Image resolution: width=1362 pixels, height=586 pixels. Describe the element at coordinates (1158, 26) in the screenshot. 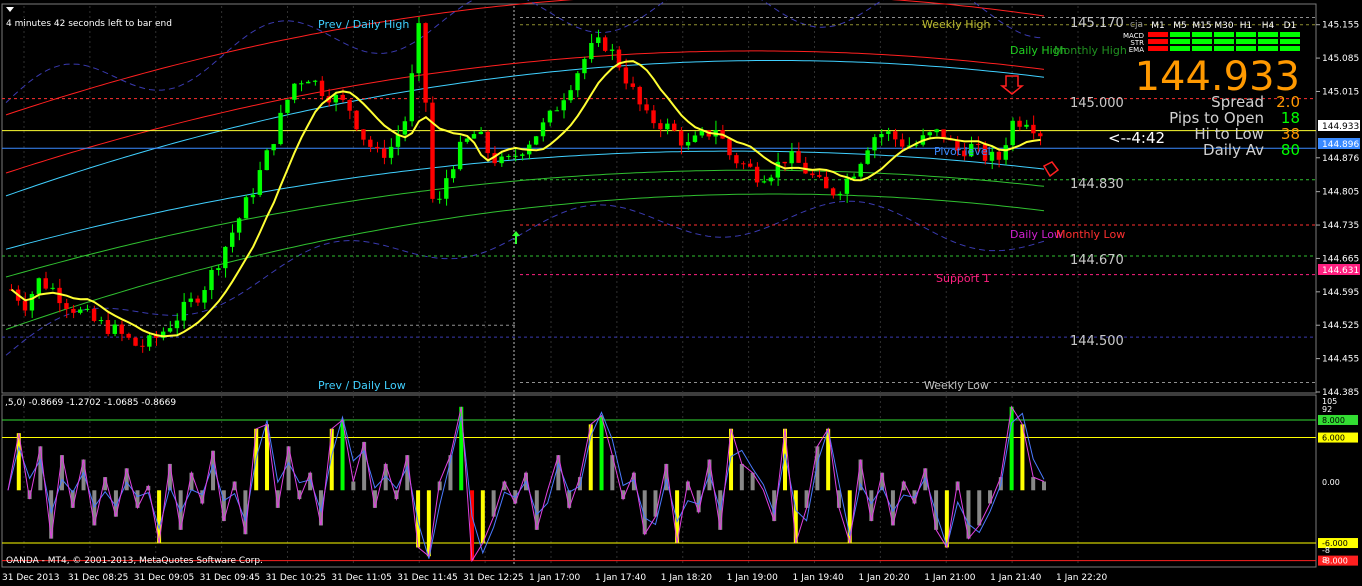

I see `mtf-timeframe-label: M1` at that location.